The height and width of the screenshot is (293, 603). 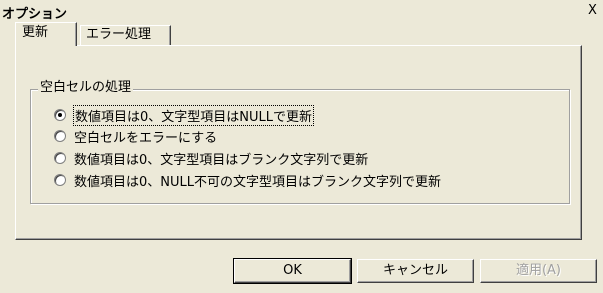 What do you see at coordinates (60, 115) in the screenshot?
I see `radio-button-checked` at bounding box center [60, 115].